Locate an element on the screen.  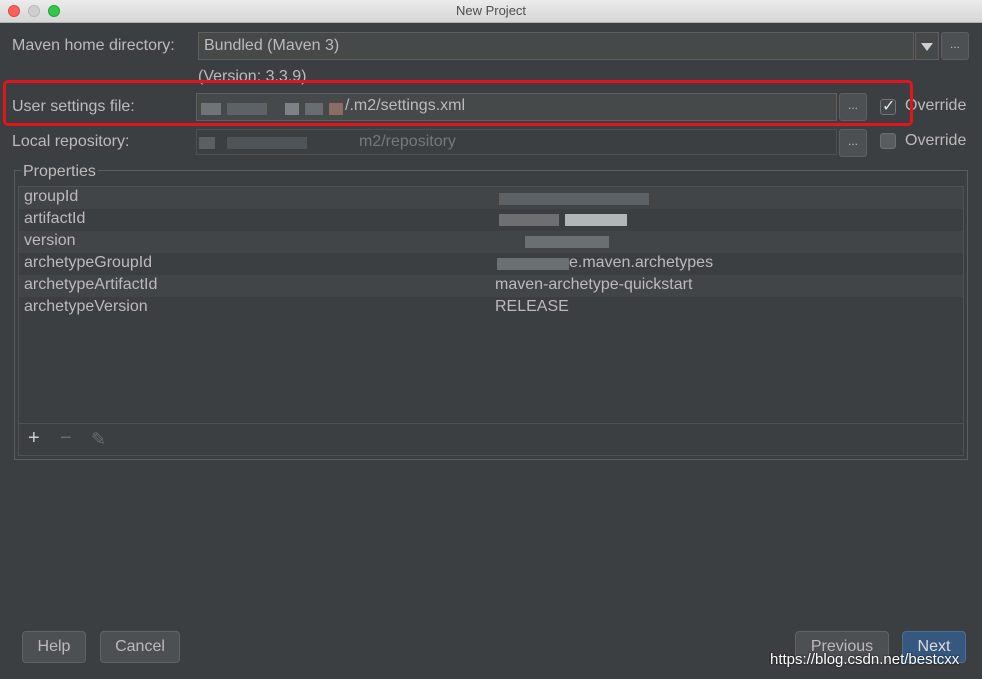
maven-home-dropdown-button is located at coordinates (927, 46).